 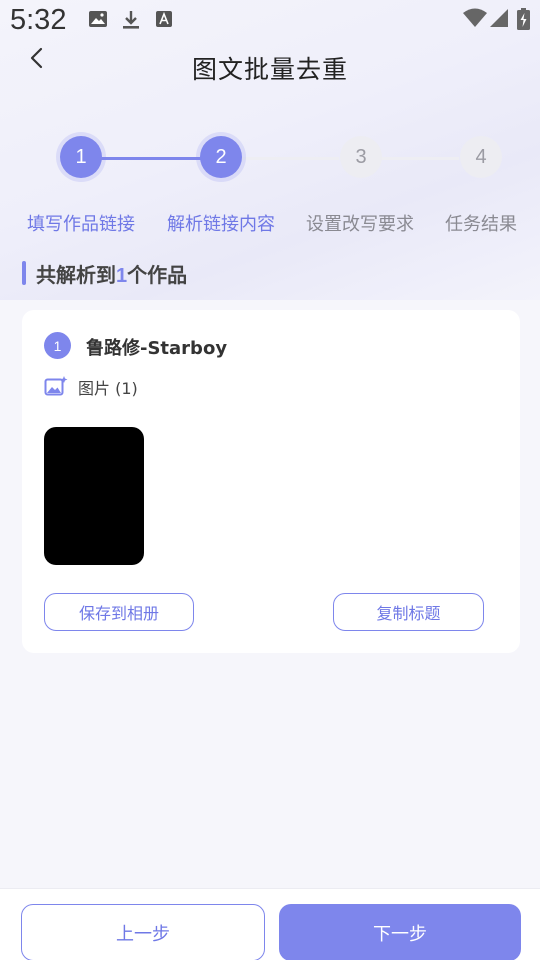 What do you see at coordinates (56, 386) in the screenshot?
I see `image-sparkle-icon` at bounding box center [56, 386].